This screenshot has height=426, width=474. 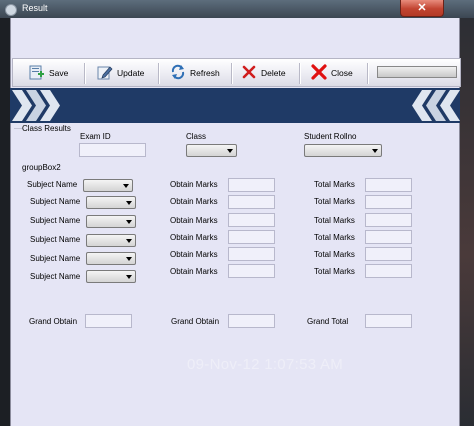 What do you see at coordinates (178, 72) in the screenshot?
I see `refresh-icon` at bounding box center [178, 72].